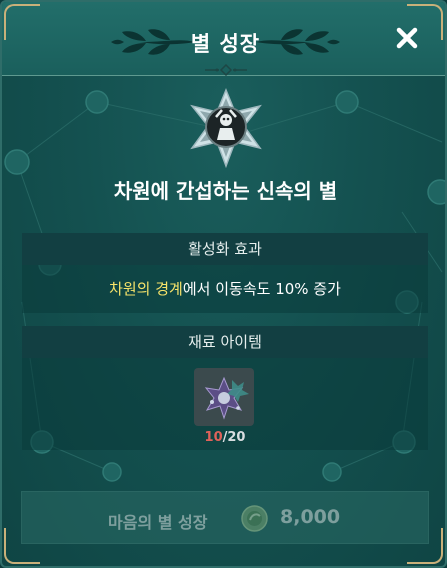 Image resolution: width=447 pixels, height=568 pixels. I want to click on material-count-total: /20, so click(234, 437).